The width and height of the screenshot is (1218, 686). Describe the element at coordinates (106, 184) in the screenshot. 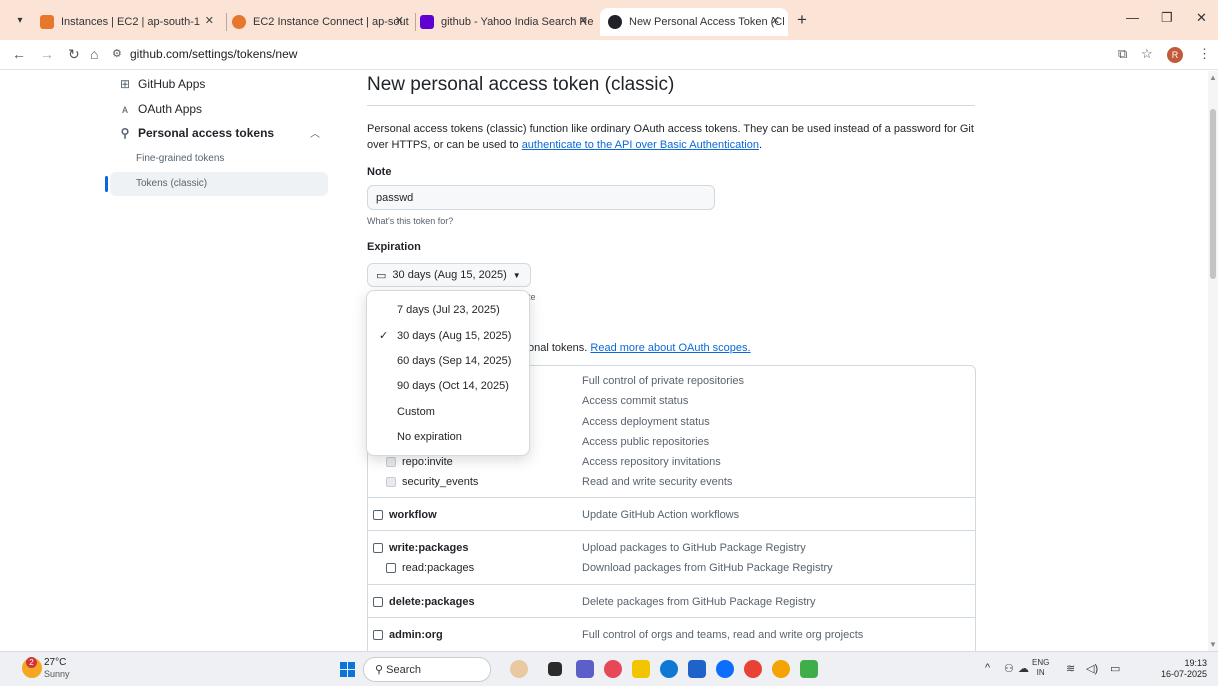

I see `sidebar-active-indicator` at that location.